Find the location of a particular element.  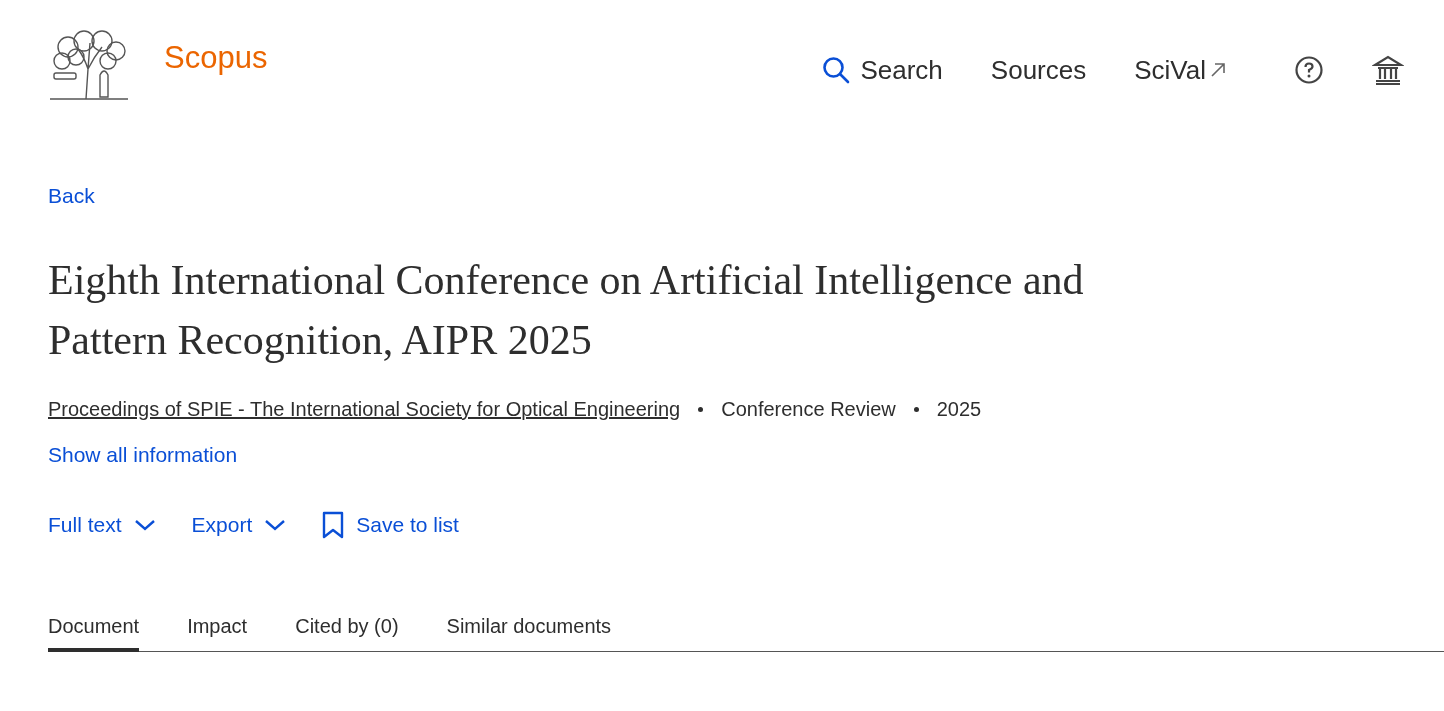

nav-link: Sources is located at coordinates (1038, 70).